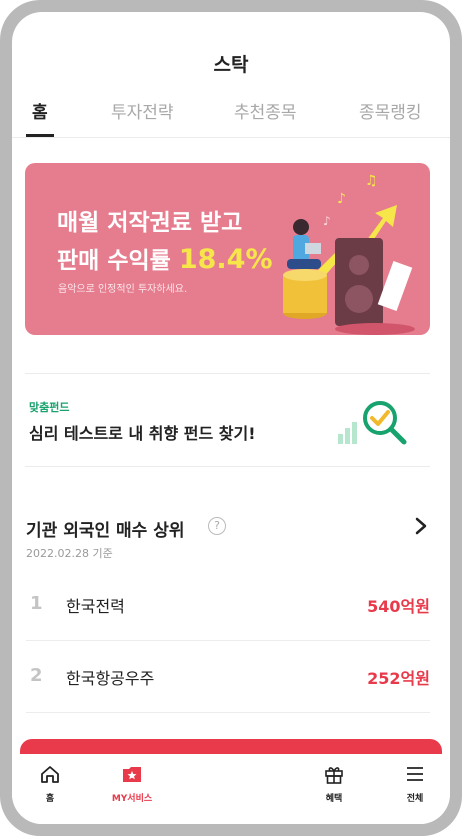  Describe the element at coordinates (36, 603) in the screenshot. I see `rank-number: 1` at that location.